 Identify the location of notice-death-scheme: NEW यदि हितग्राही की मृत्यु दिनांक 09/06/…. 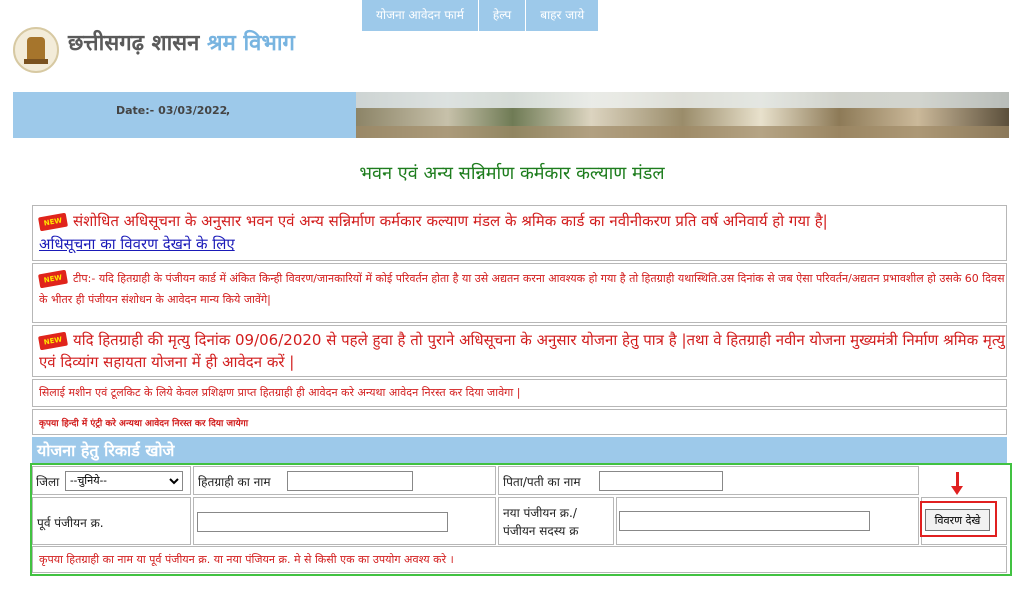
(519, 351).